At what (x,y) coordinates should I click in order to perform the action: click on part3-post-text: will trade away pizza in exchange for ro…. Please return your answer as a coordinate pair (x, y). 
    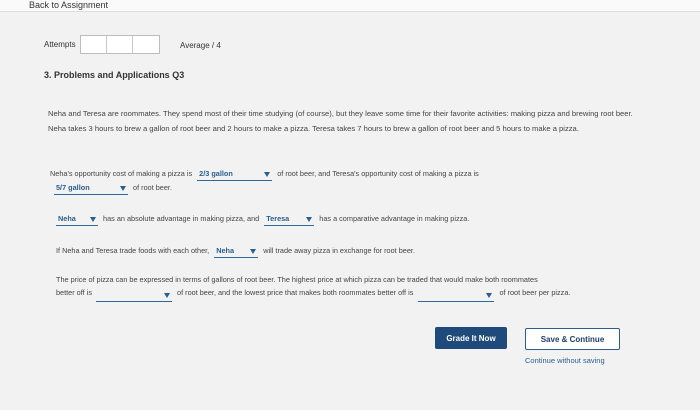
    Looking at the image, I should click on (339, 250).